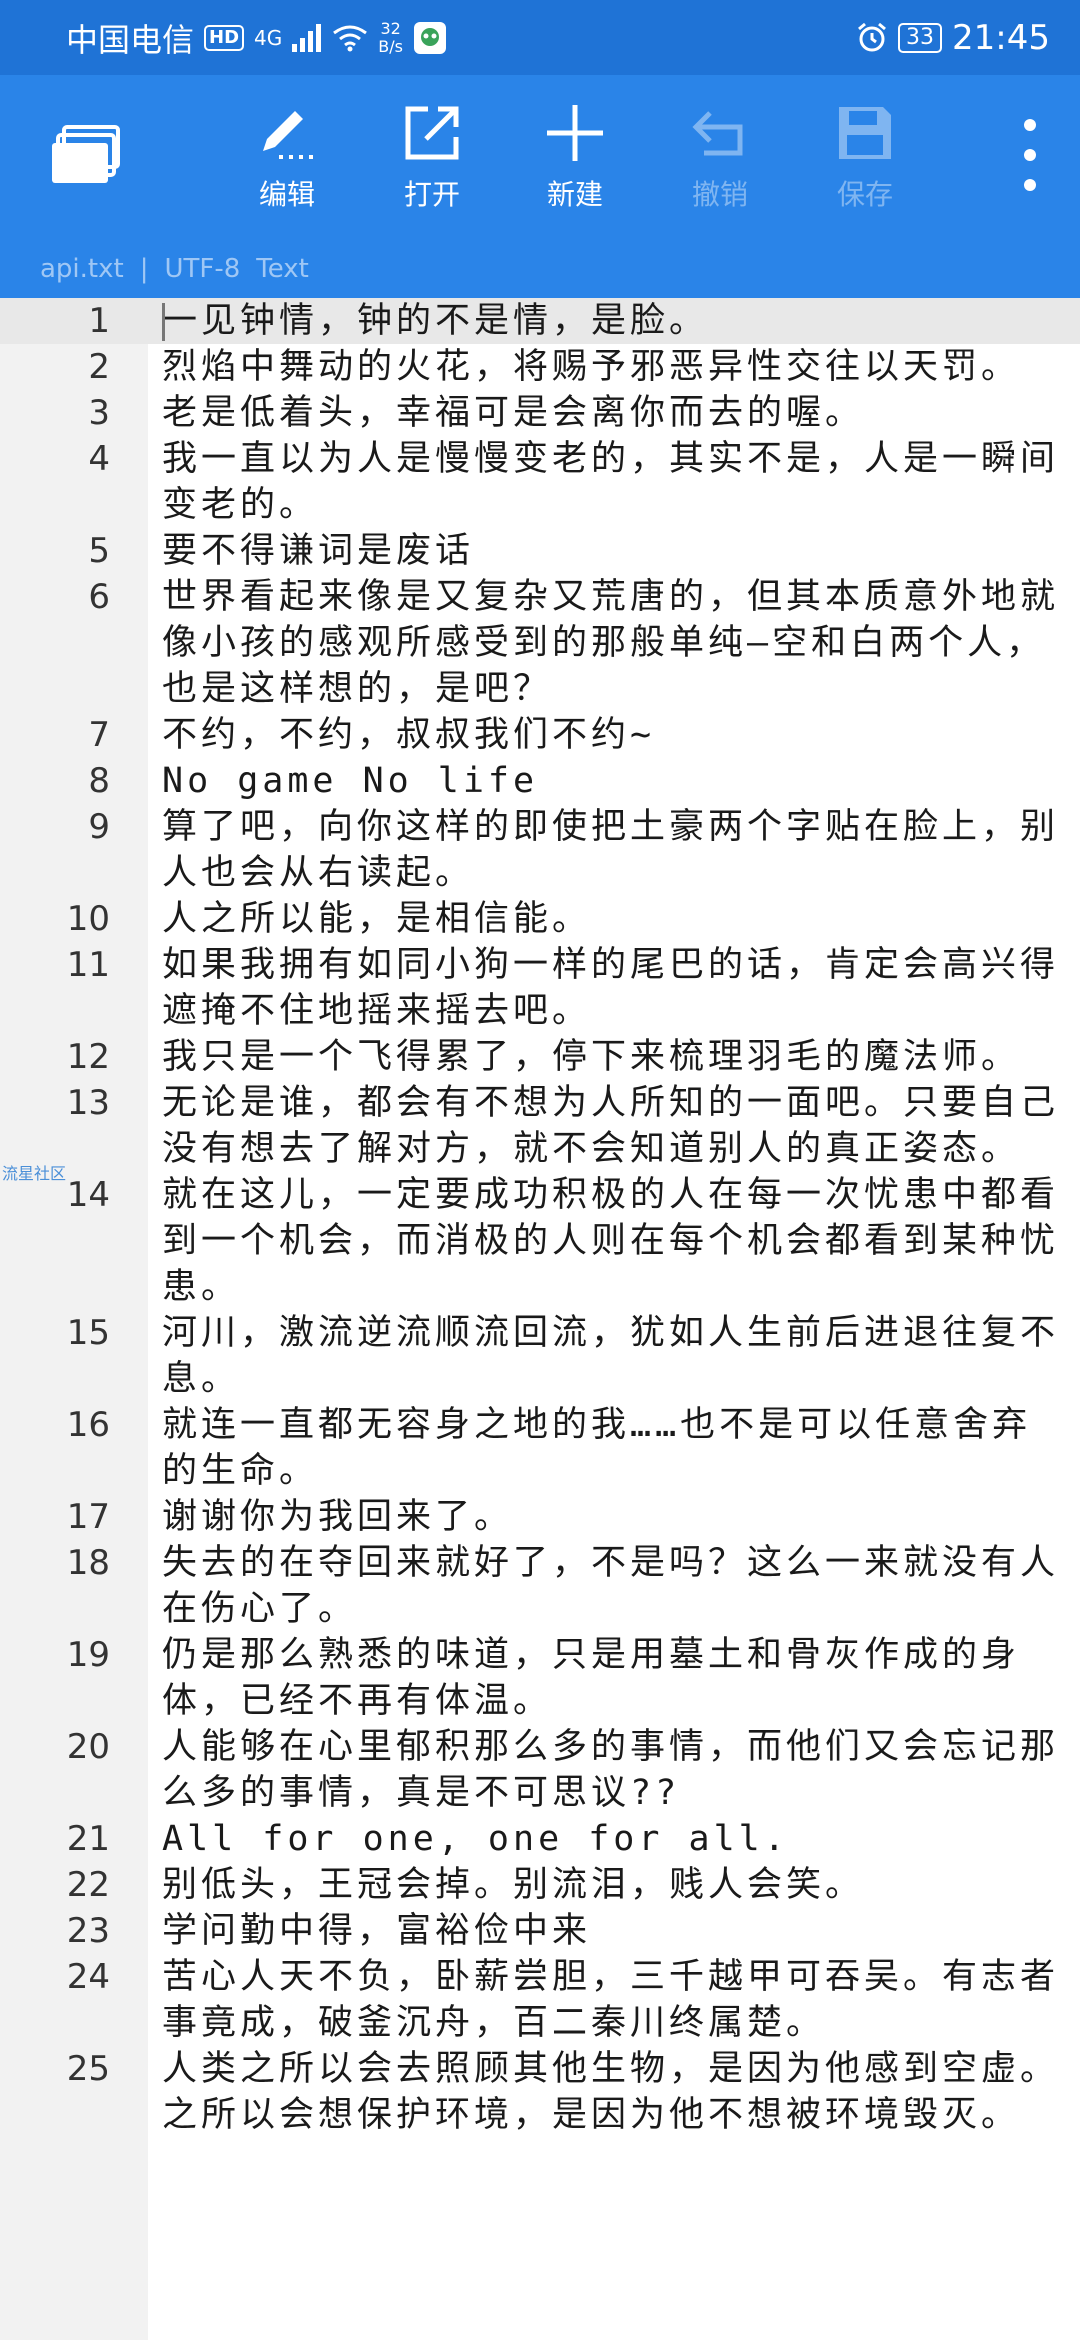 The height and width of the screenshot is (2340, 1080). I want to click on editor-line: 3 老是低着头，幸福可是会离你而去的喔。, so click(540, 413).